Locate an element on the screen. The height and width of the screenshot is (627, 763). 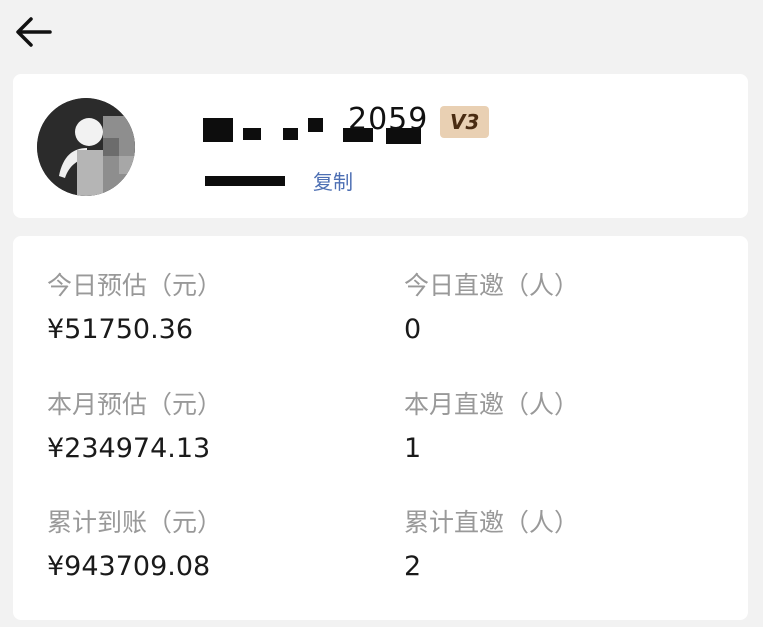
stat-today-invites: 今日直邀（人） 0 is located at coordinates (564, 308).